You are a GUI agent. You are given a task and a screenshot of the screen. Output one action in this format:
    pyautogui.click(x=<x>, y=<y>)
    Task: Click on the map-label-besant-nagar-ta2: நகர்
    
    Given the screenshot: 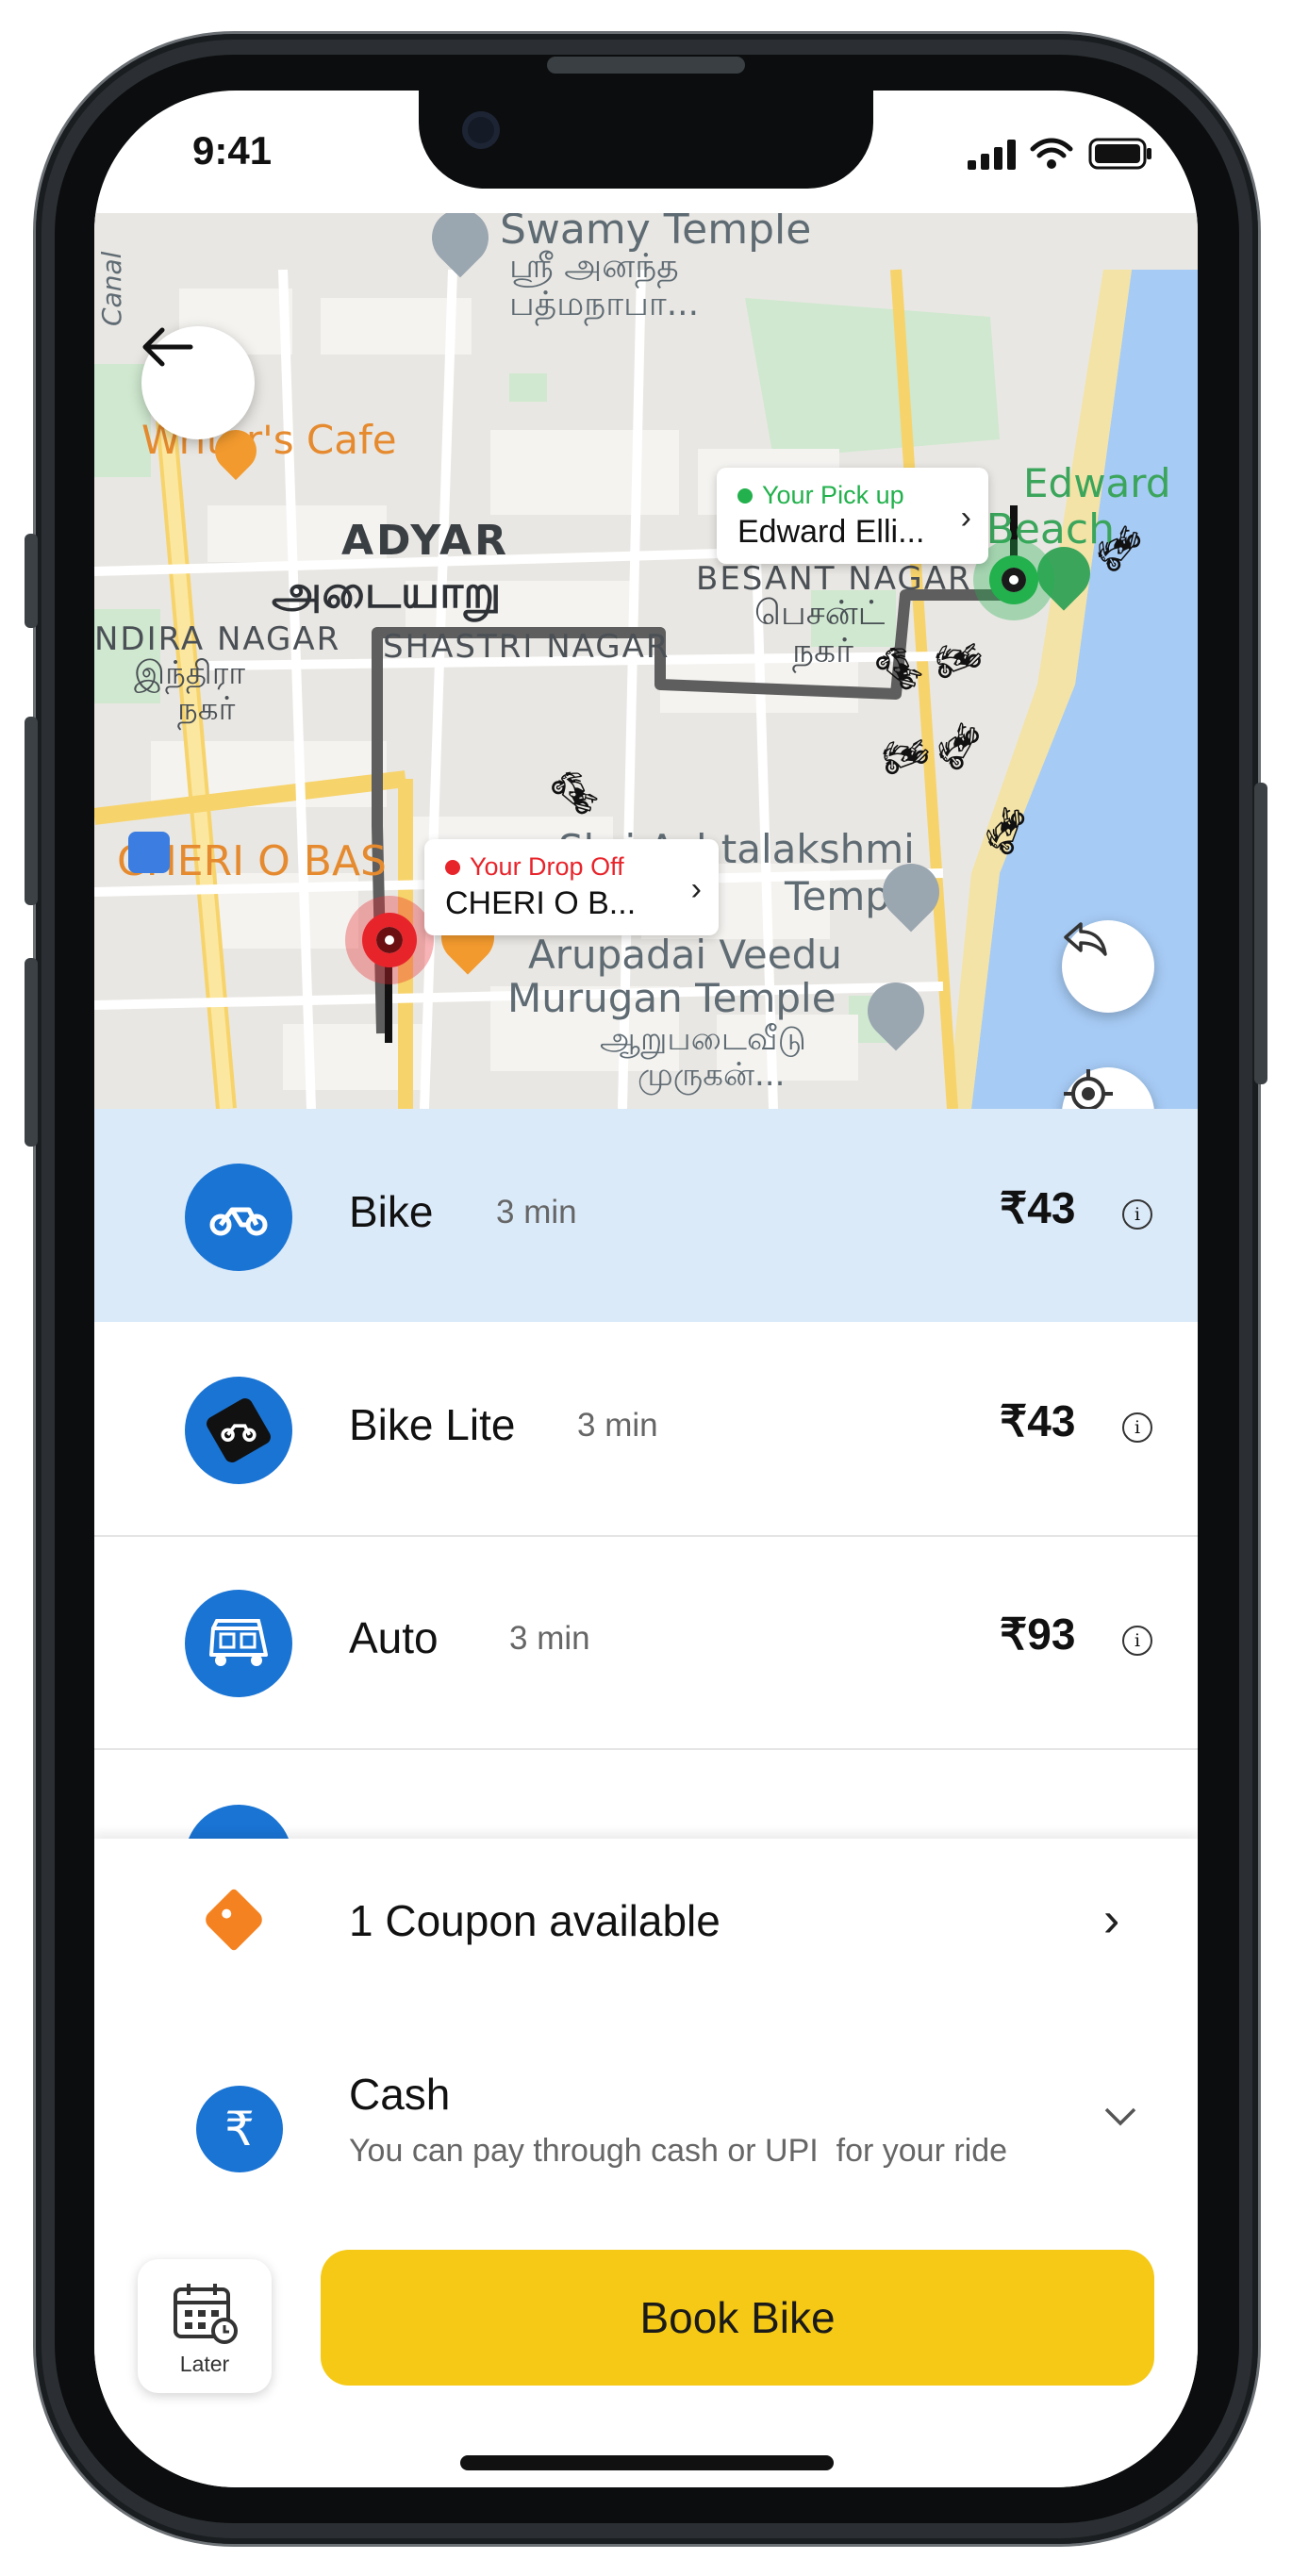 What is the action you would take?
    pyautogui.click(x=822, y=651)
    